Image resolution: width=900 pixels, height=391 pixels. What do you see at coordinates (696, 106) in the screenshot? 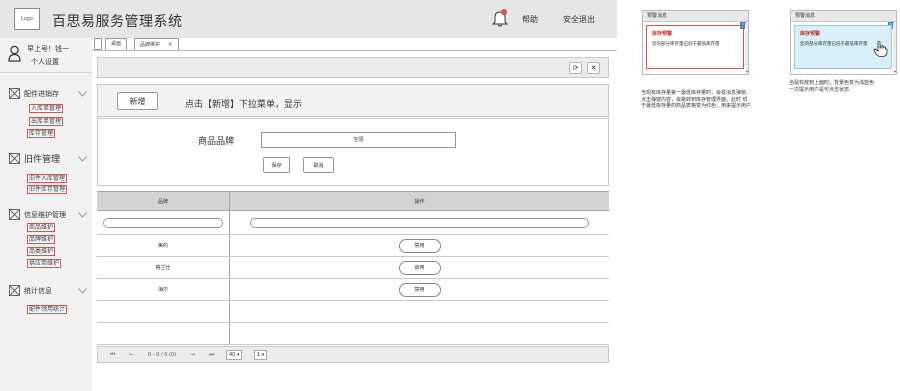
I see `note-line: 于最低库存量的商品表格变为红色，用来提示用户` at bounding box center [696, 106].